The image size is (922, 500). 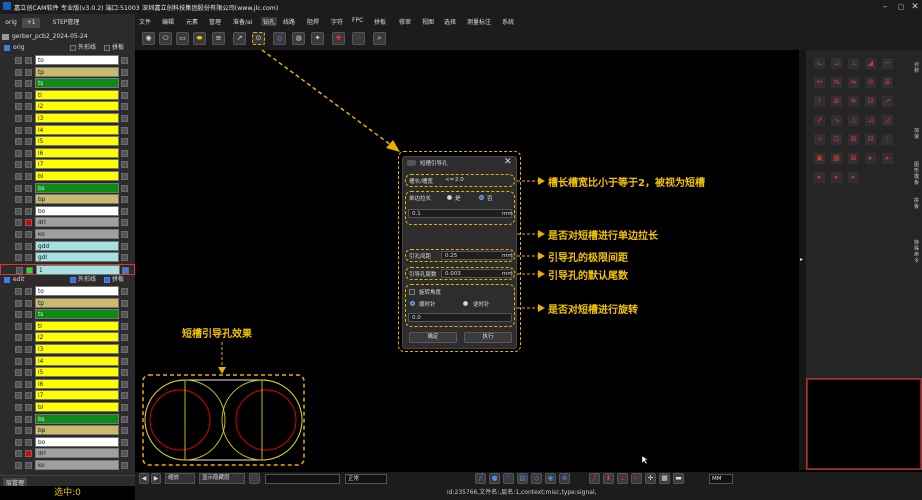 I want to click on right-tool-icon: ⊕, so click(x=853, y=101).